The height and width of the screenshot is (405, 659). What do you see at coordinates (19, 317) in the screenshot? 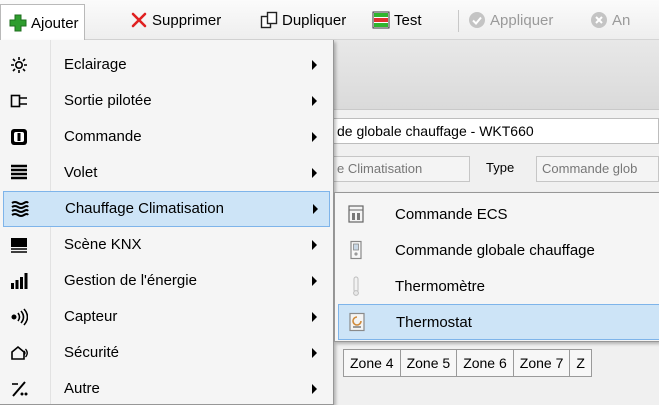
I see `sensor-icon` at bounding box center [19, 317].